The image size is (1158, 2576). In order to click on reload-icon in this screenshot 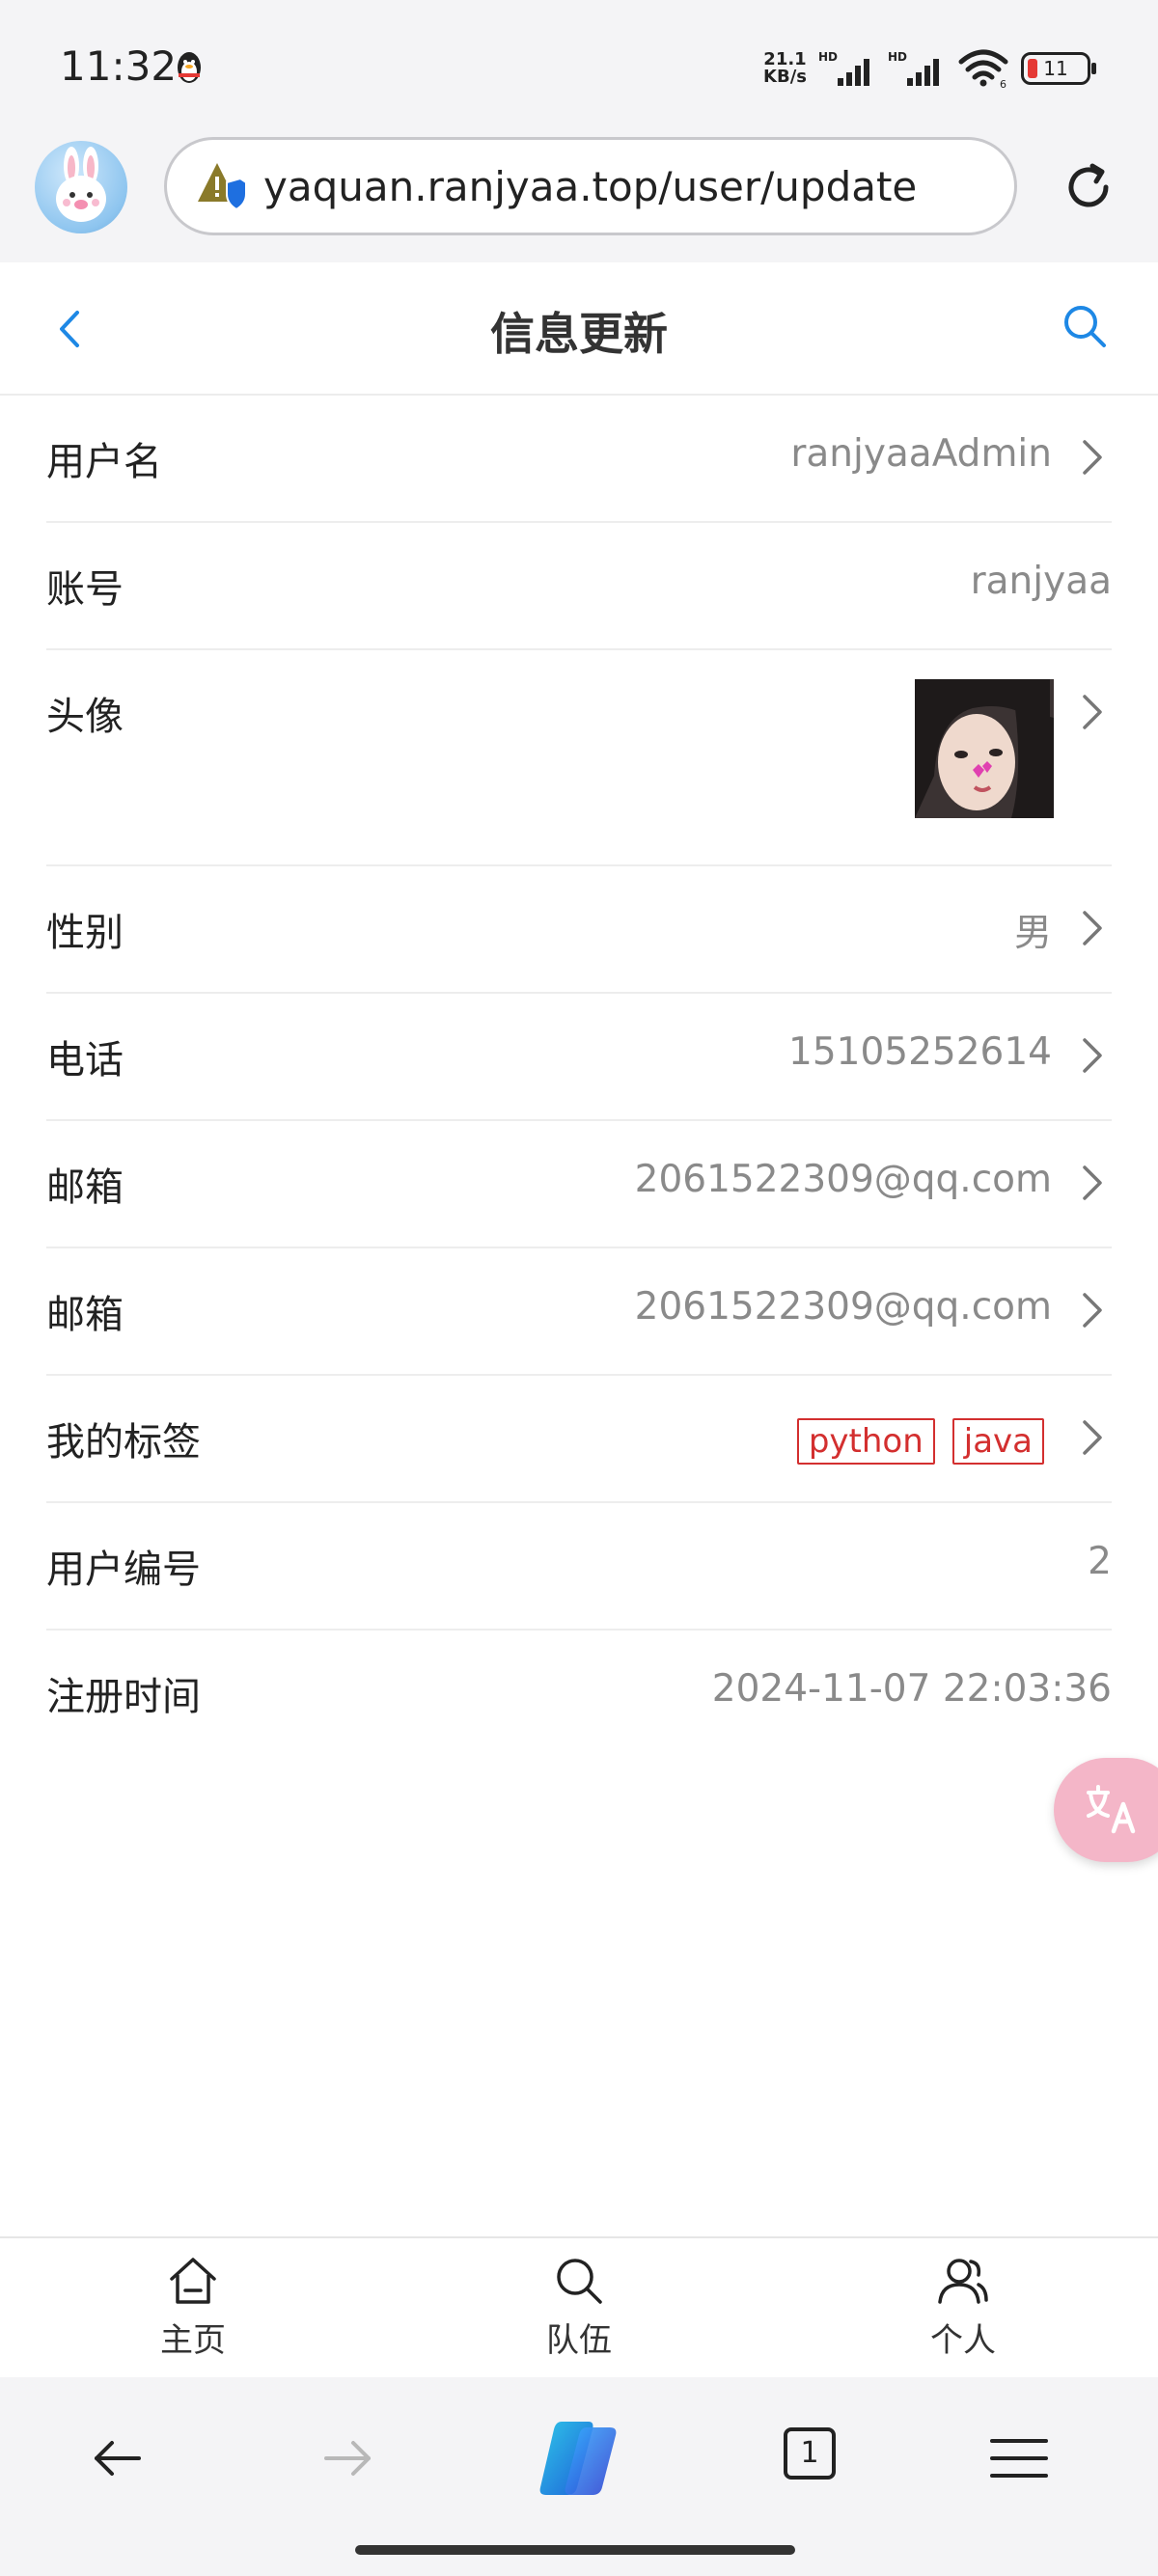, I will do `click(1088, 187)`.